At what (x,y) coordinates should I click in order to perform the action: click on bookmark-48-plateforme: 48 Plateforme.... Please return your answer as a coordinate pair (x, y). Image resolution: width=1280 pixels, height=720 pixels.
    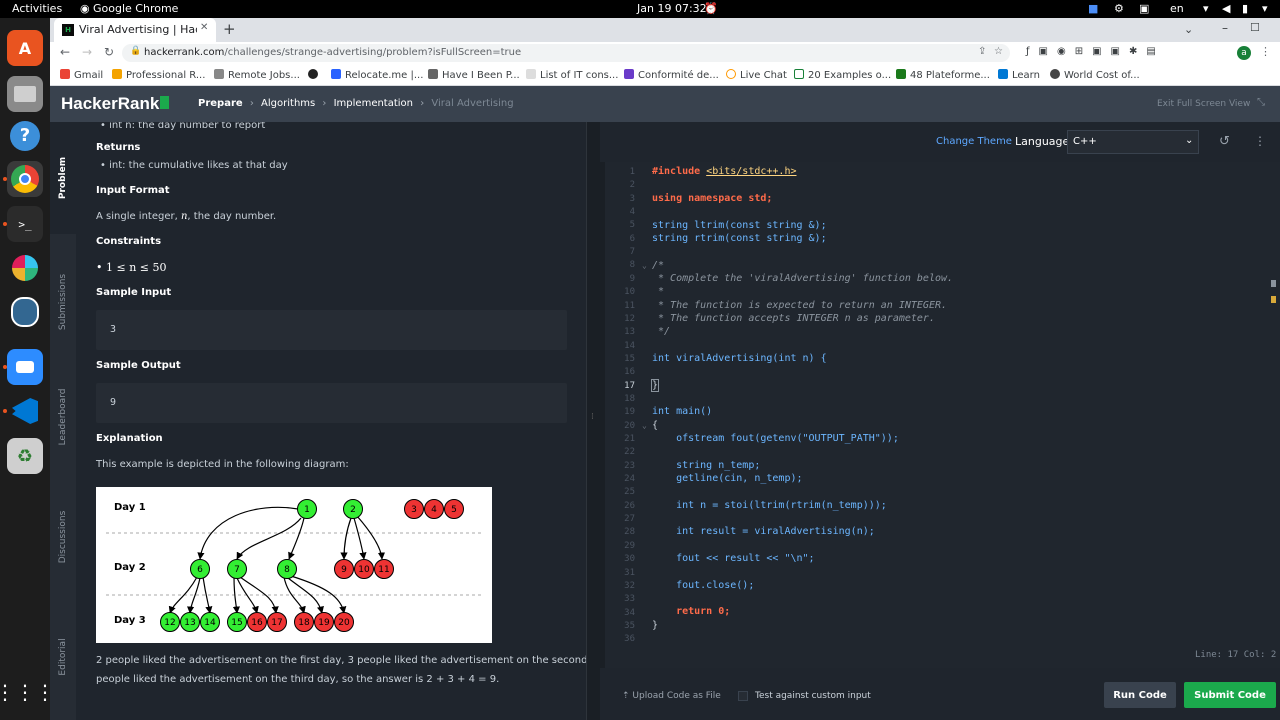
    Looking at the image, I should click on (943, 75).